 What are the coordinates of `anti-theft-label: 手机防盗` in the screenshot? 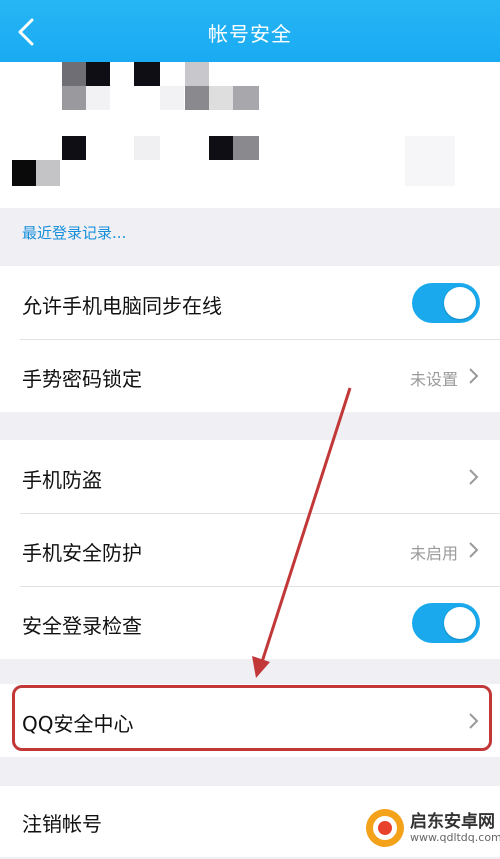 It's located at (62, 480).